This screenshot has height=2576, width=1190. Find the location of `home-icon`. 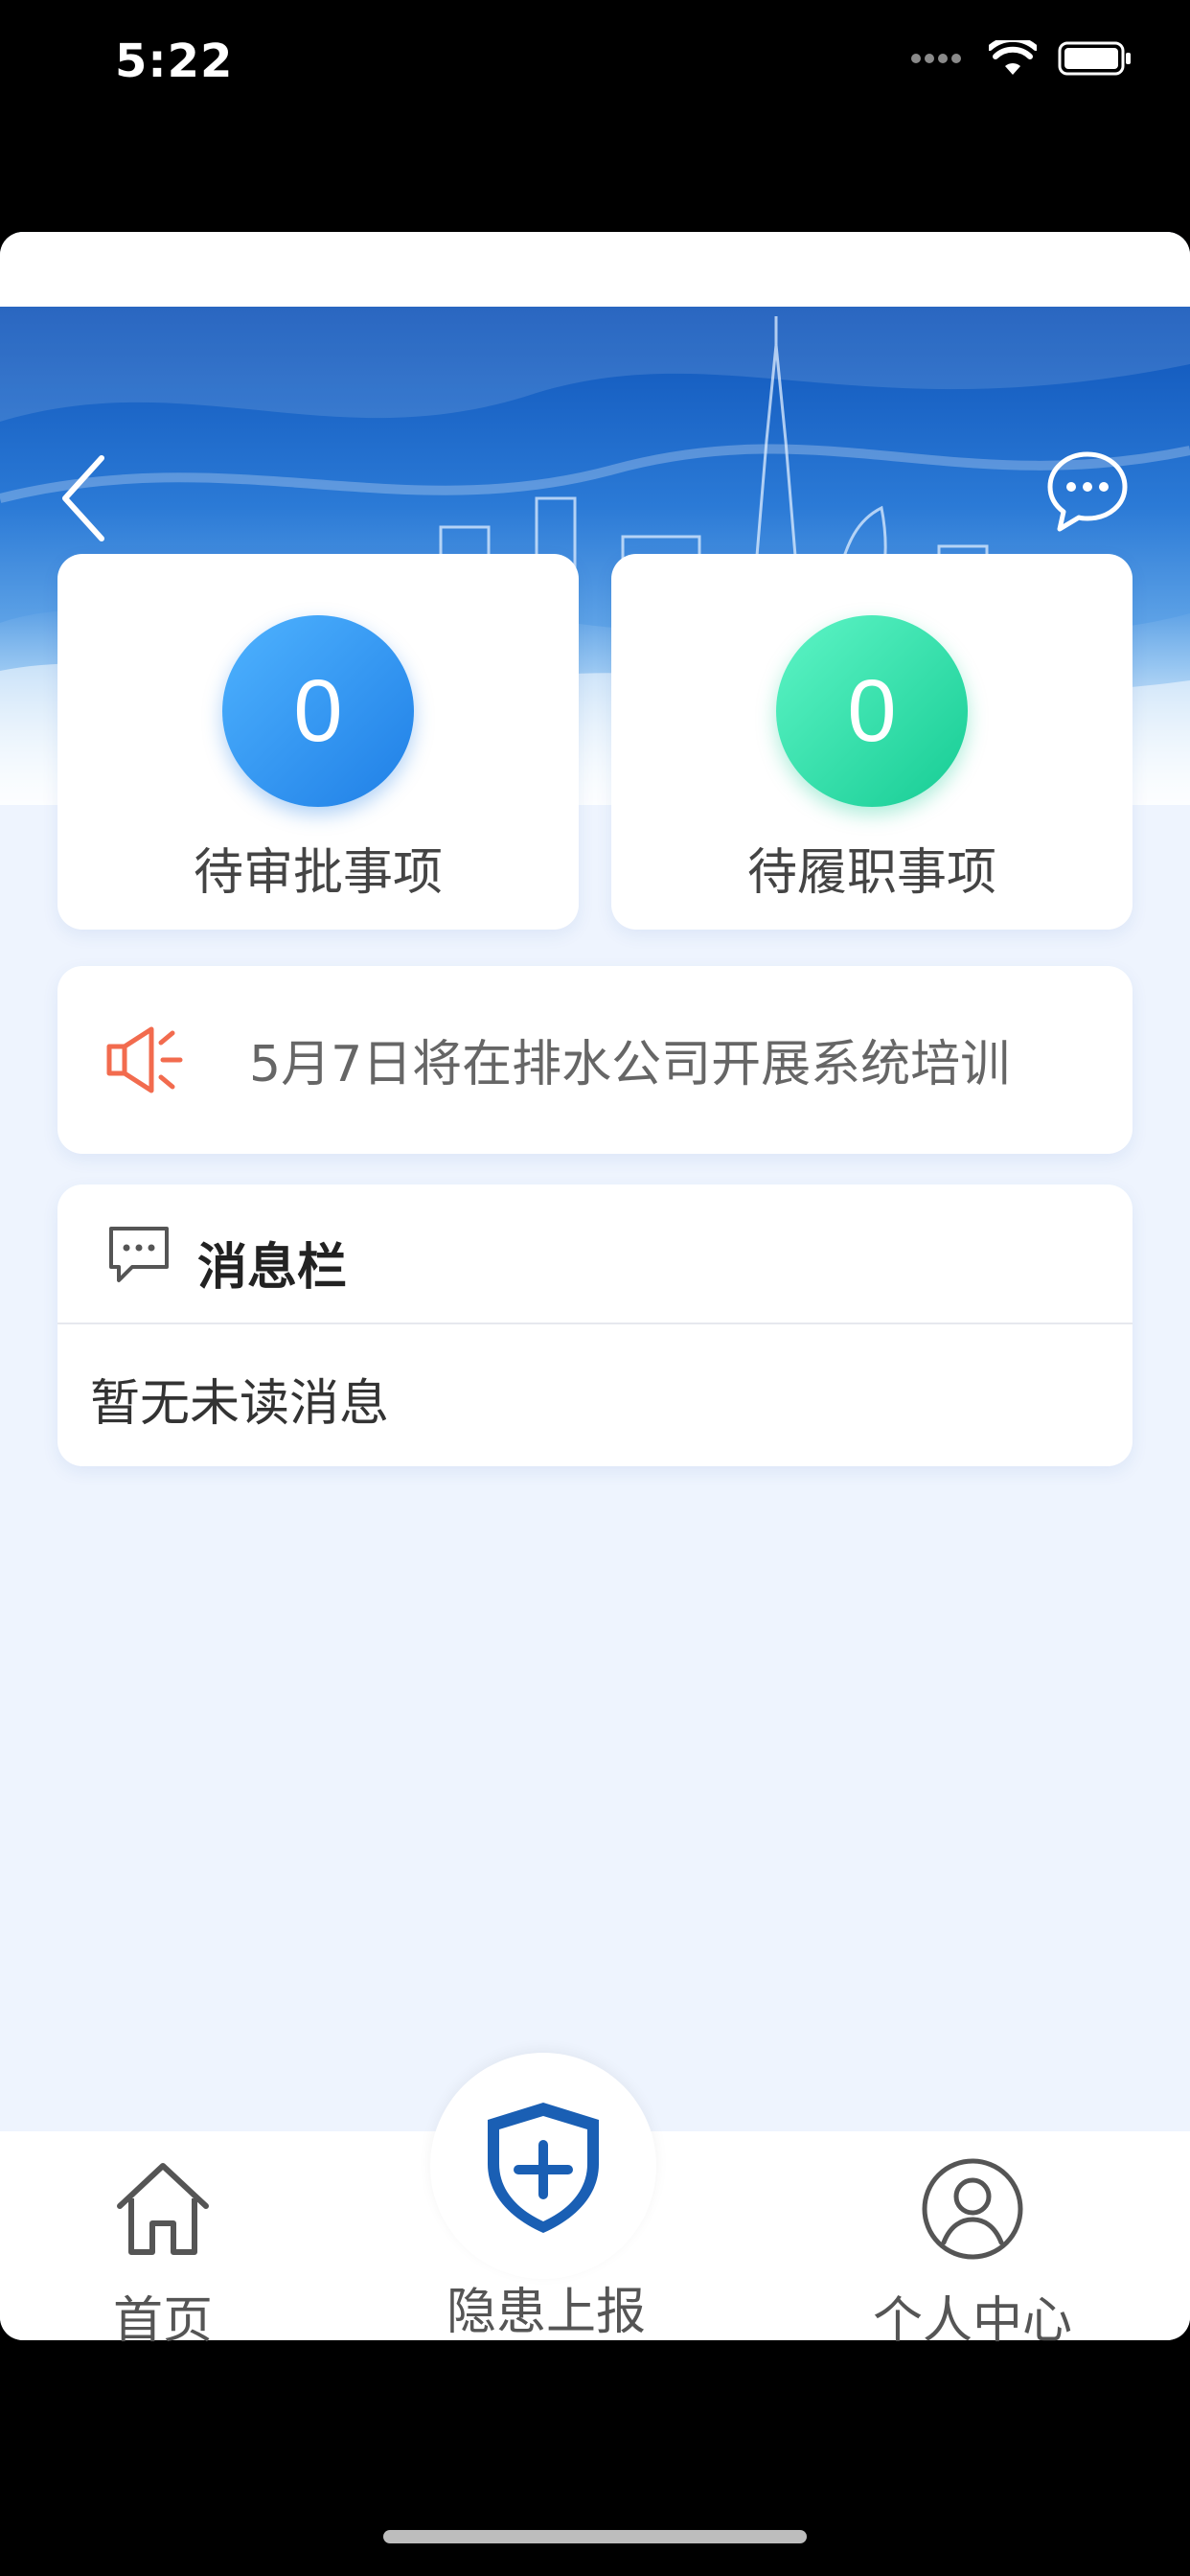

home-icon is located at coordinates (163, 2209).